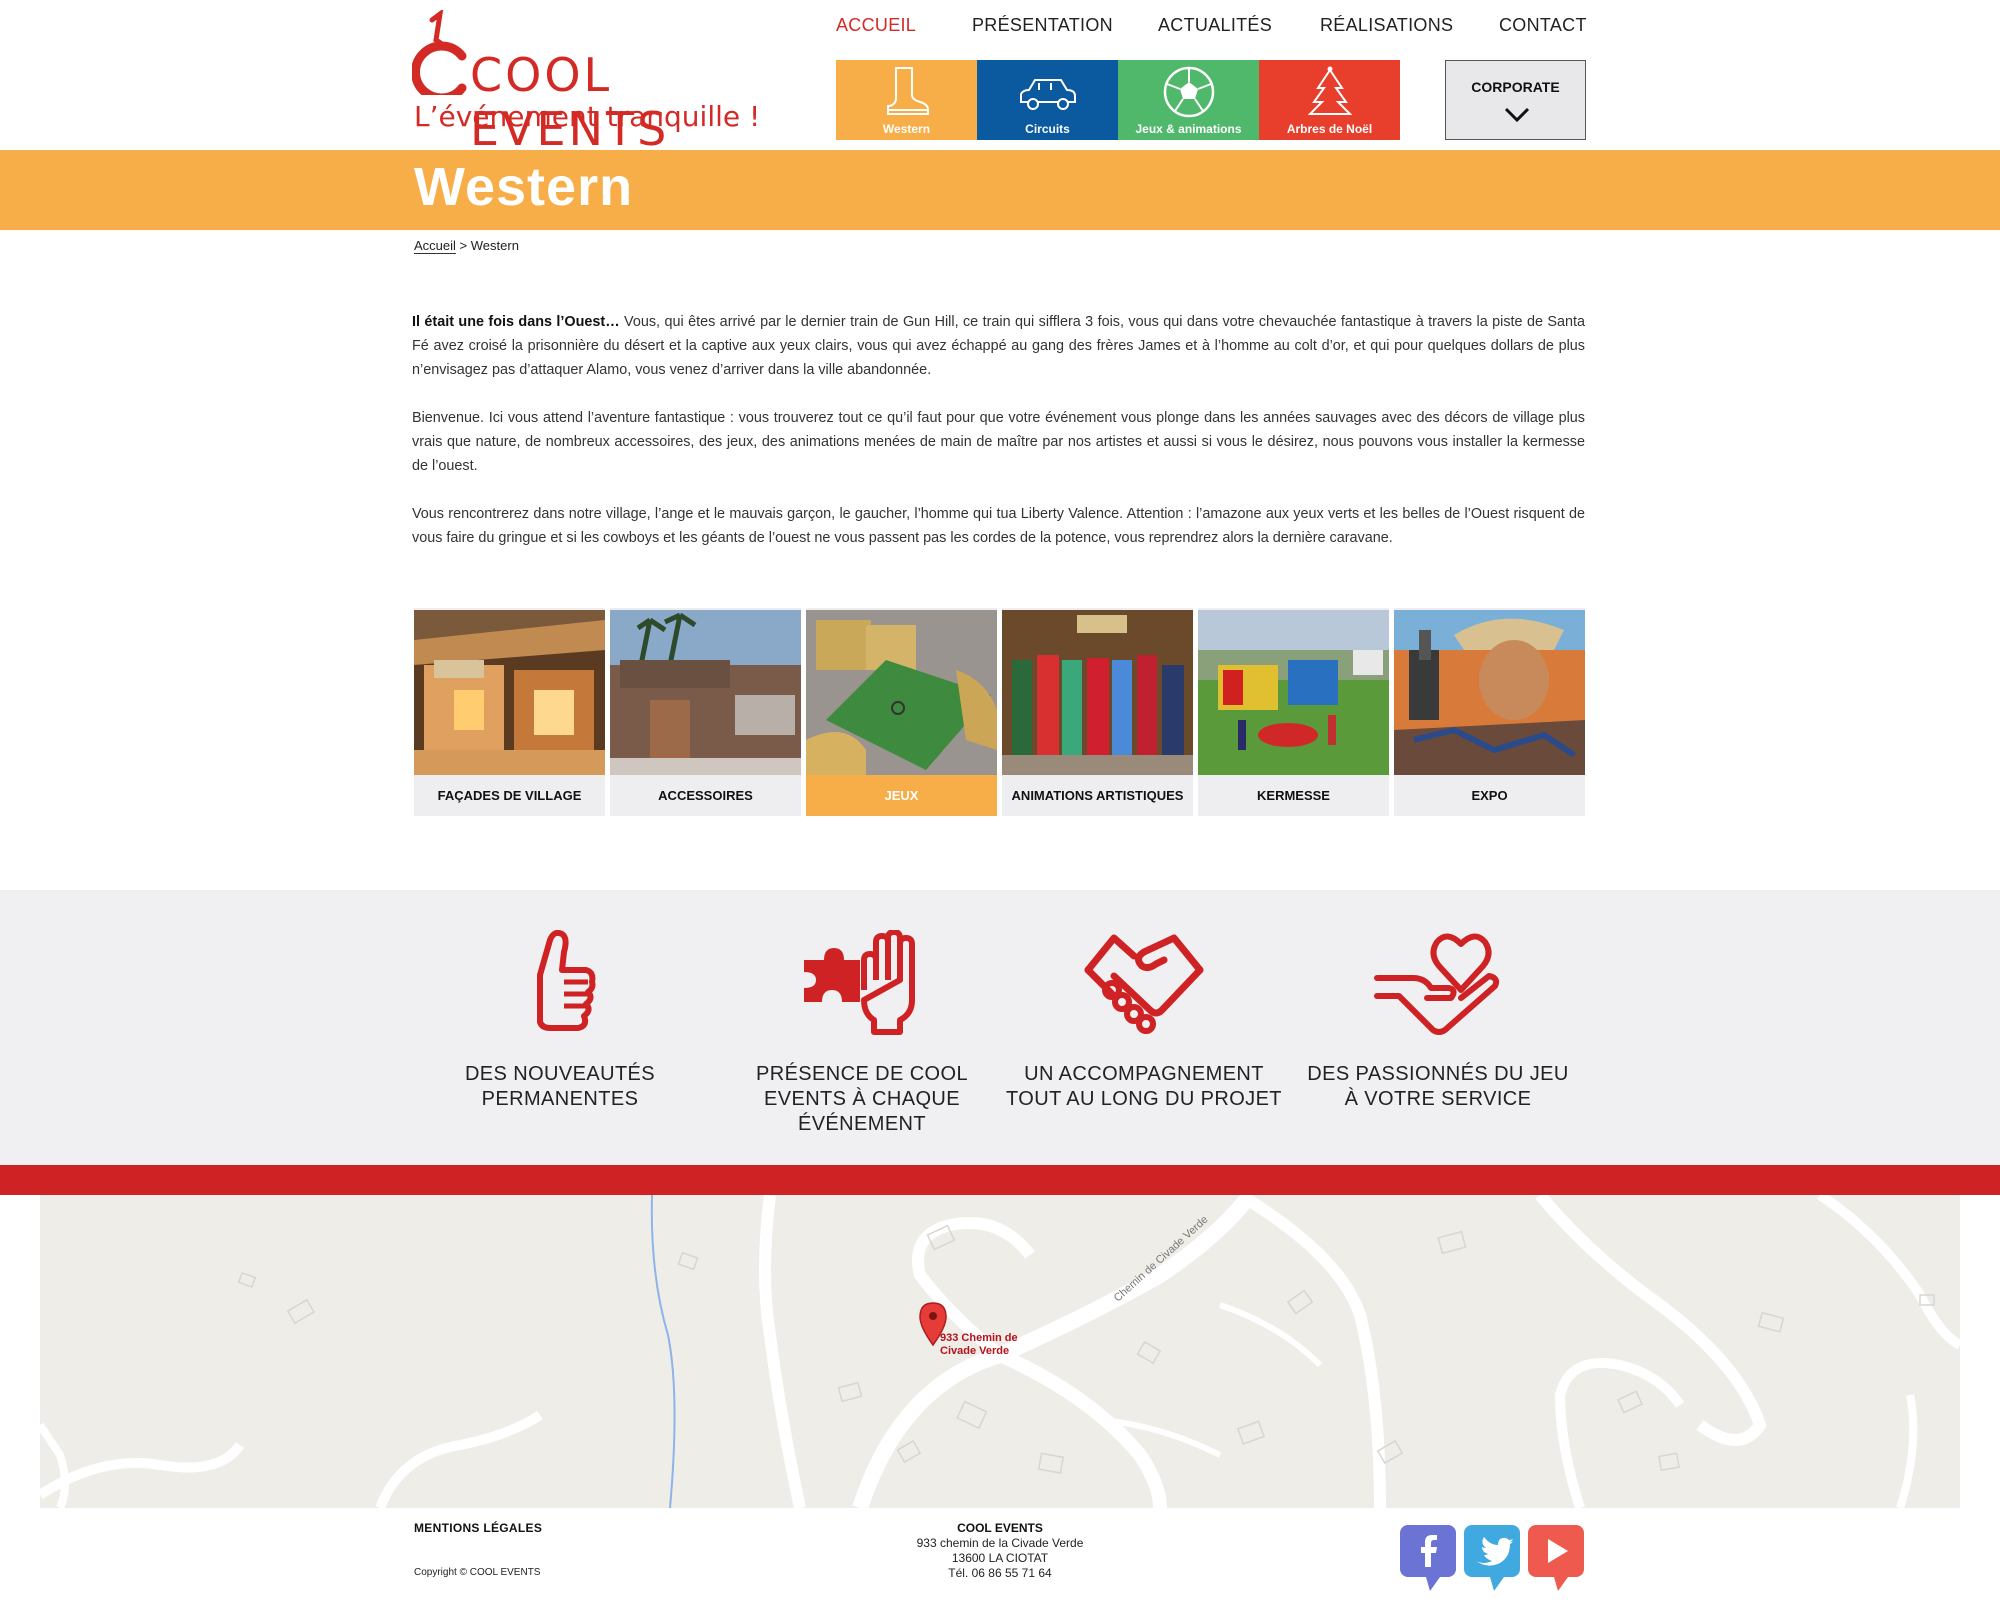  I want to click on breadcrumb: Accueil > Western, so click(466, 246).